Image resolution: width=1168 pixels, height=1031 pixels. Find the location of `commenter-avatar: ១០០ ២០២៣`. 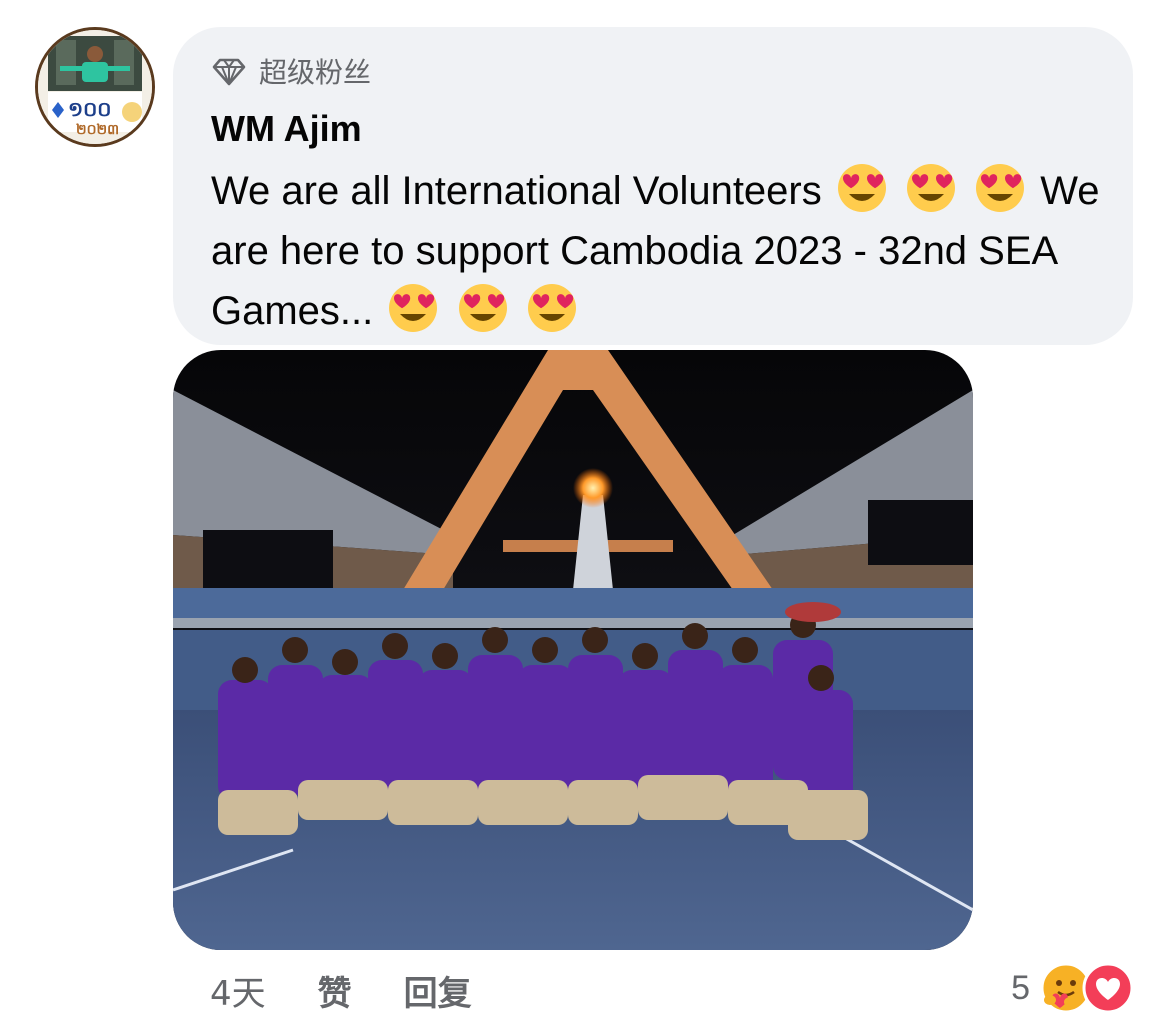

commenter-avatar: ១០០ ២០២៣ is located at coordinates (95, 87).